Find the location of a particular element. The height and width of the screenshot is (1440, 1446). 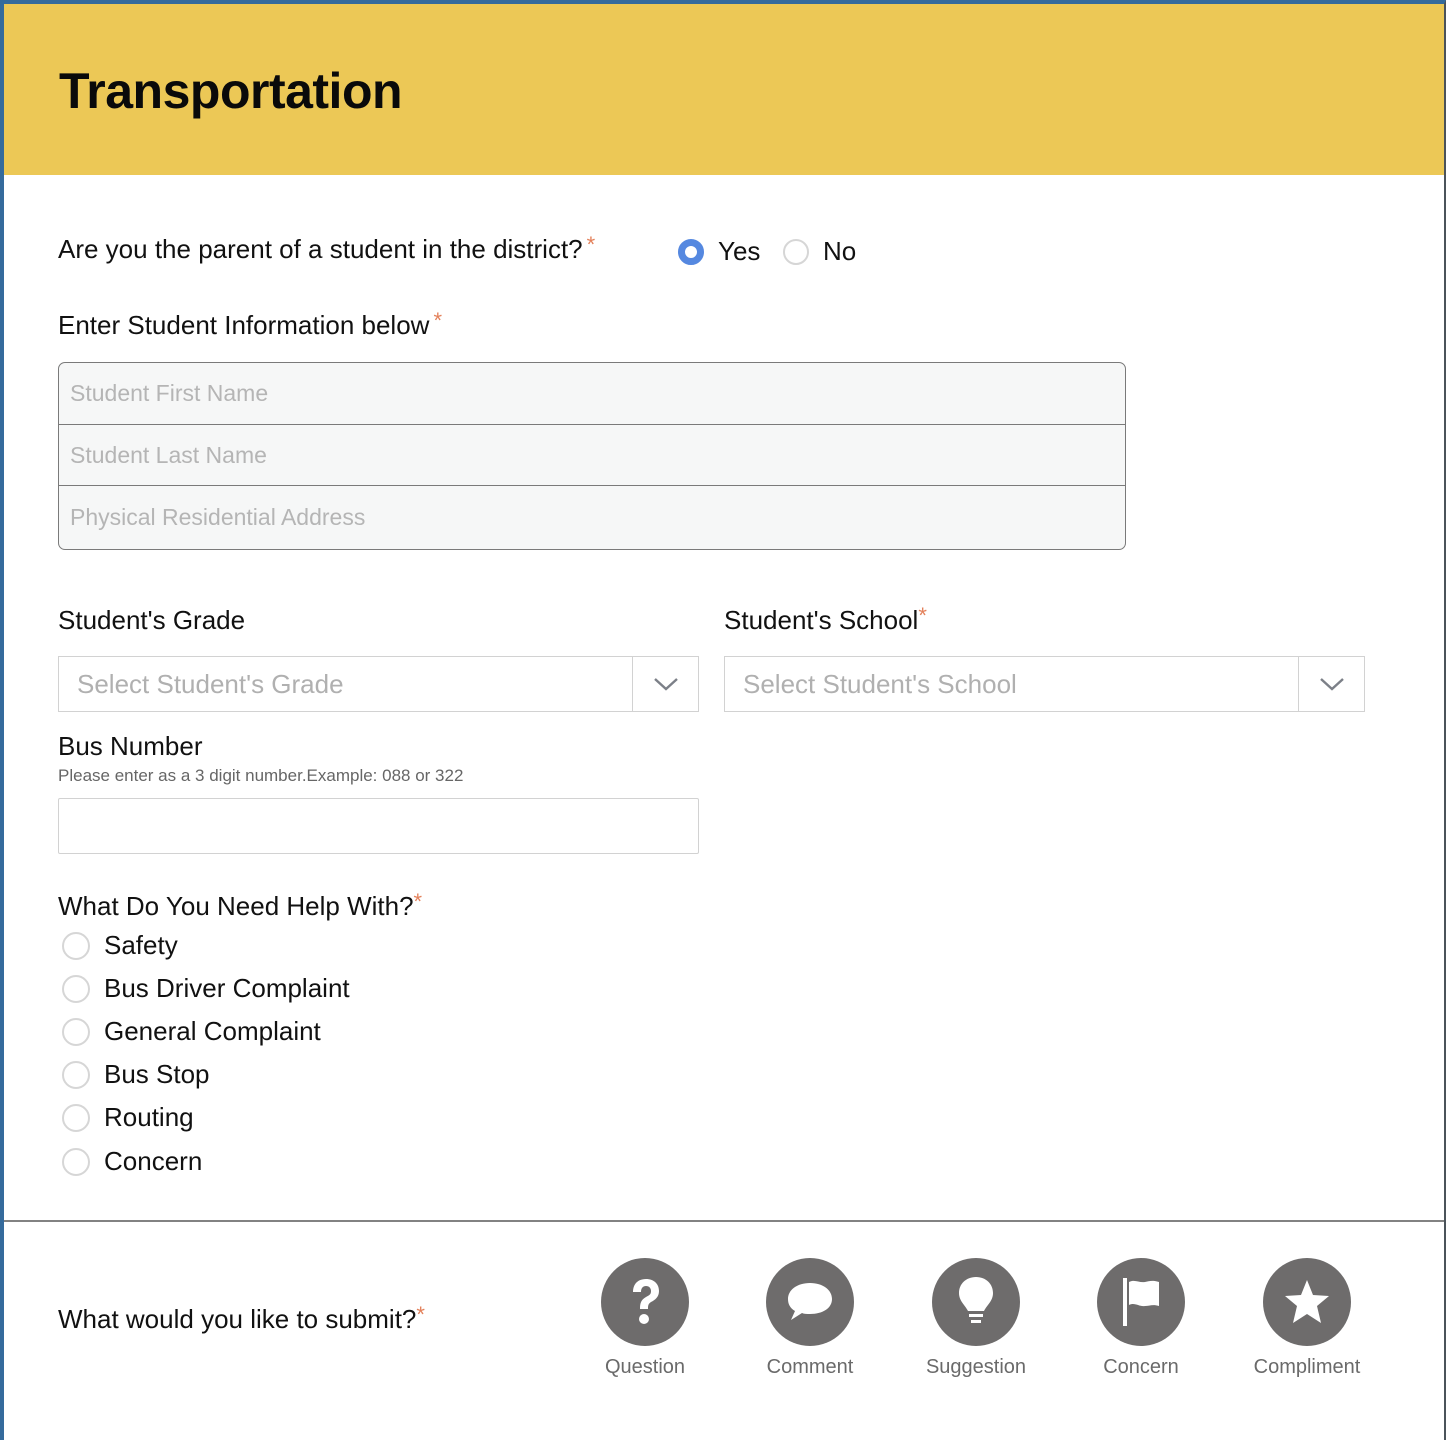

school-label-text: Student's School is located at coordinates (821, 620).